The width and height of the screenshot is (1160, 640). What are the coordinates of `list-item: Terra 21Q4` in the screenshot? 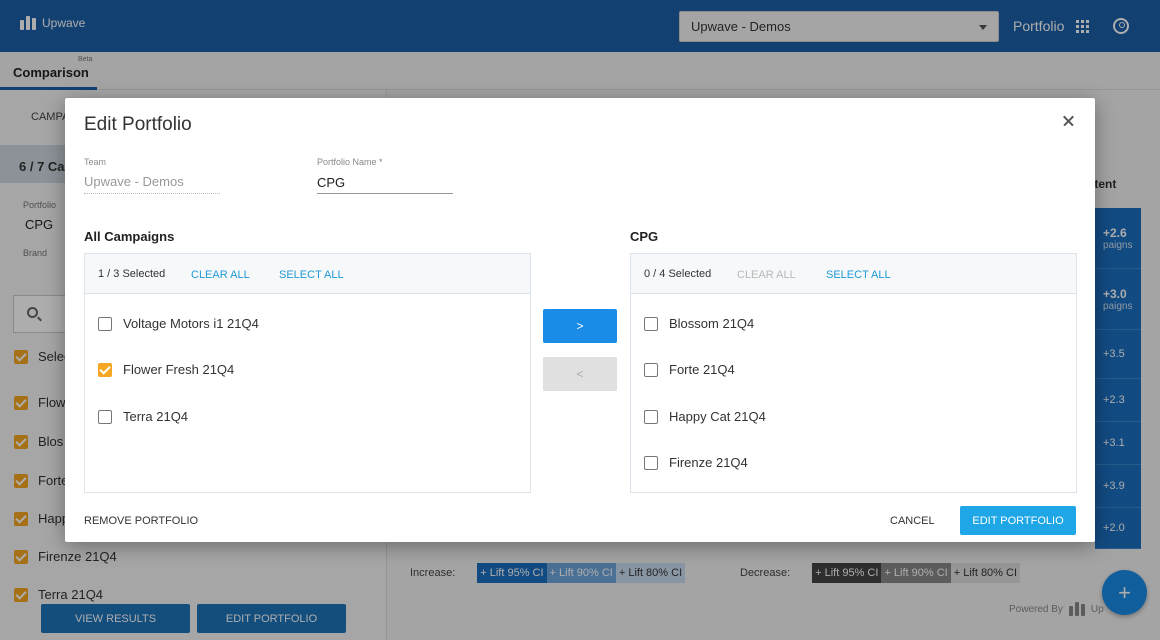 It's located at (143, 416).